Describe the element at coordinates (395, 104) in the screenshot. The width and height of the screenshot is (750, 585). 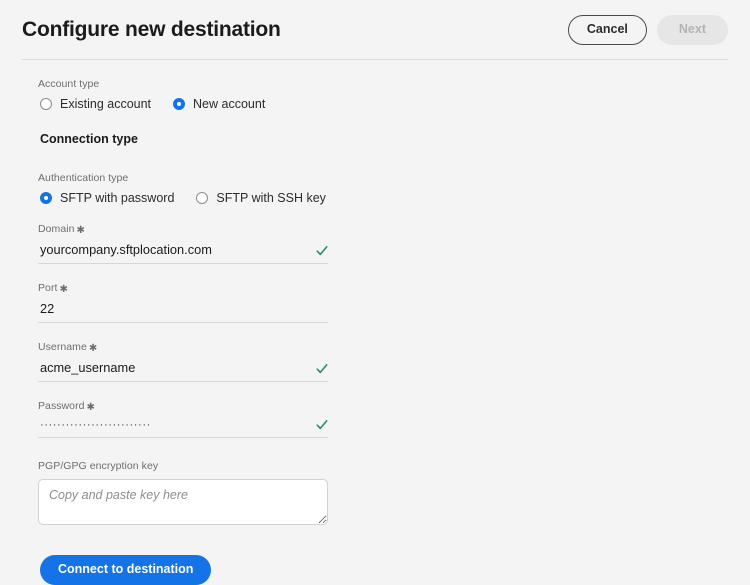
I see `account-type-radio-group: Existing account New account` at that location.